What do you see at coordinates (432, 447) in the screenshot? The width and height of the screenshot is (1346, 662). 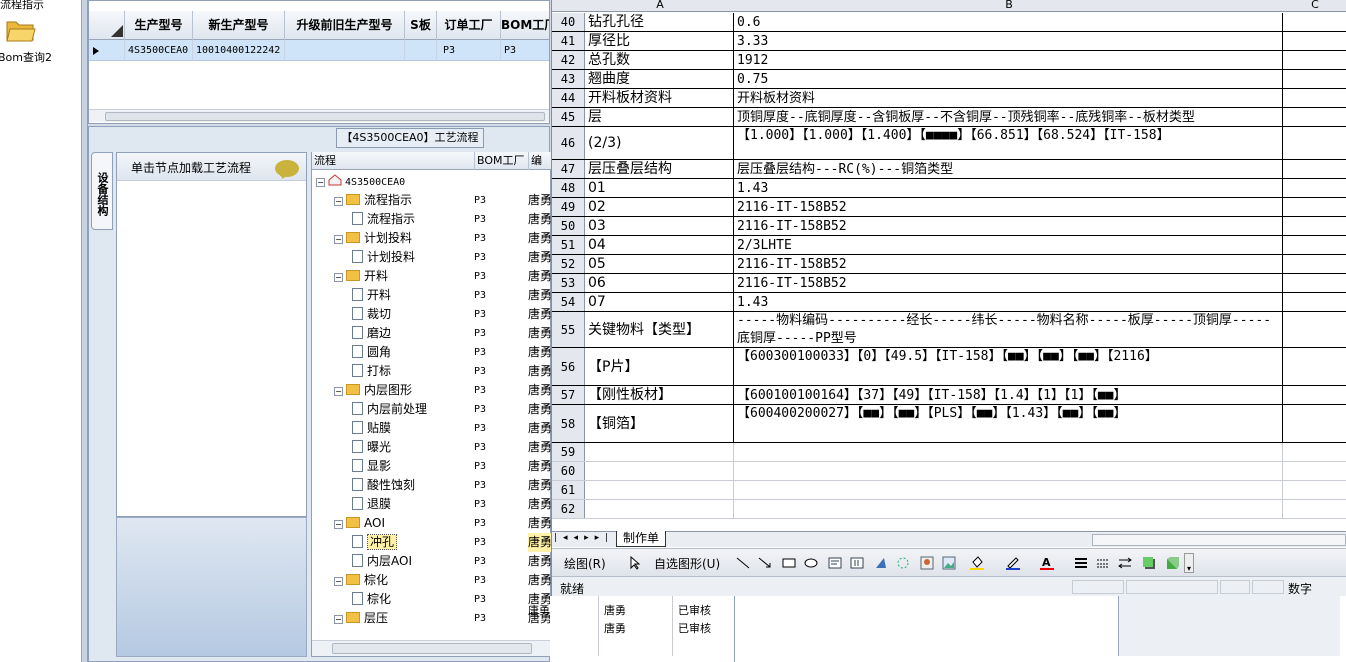 I see `tree-leaf-node: 曝光 P3 唐勇` at bounding box center [432, 447].